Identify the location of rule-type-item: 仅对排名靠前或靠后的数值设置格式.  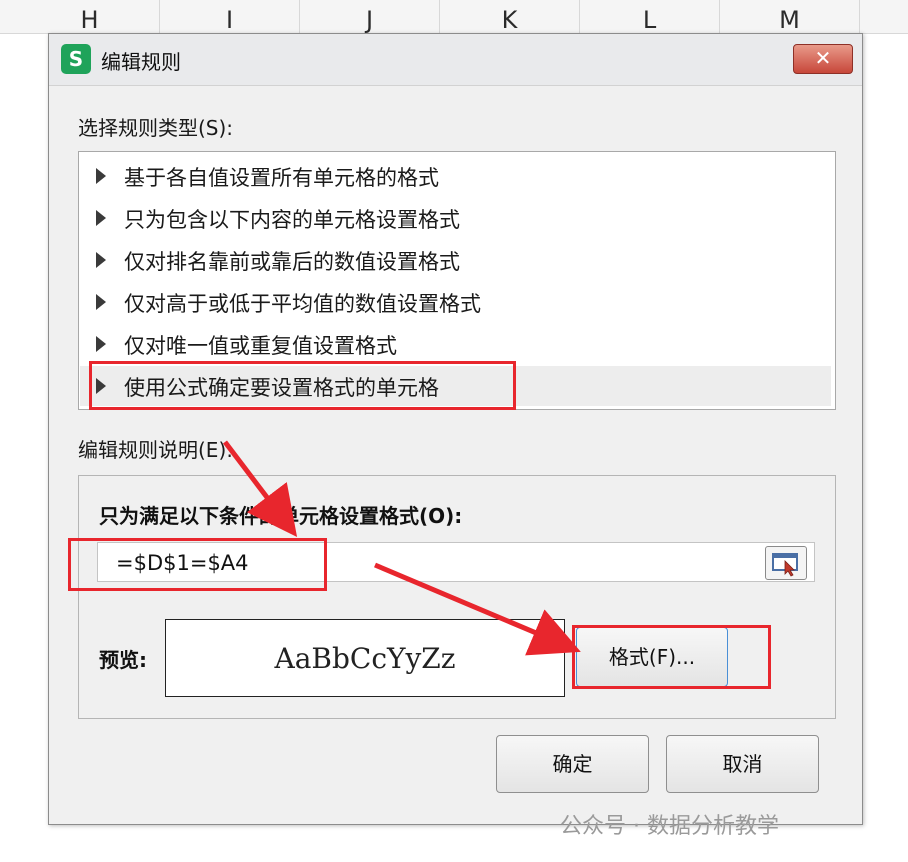
(455, 260).